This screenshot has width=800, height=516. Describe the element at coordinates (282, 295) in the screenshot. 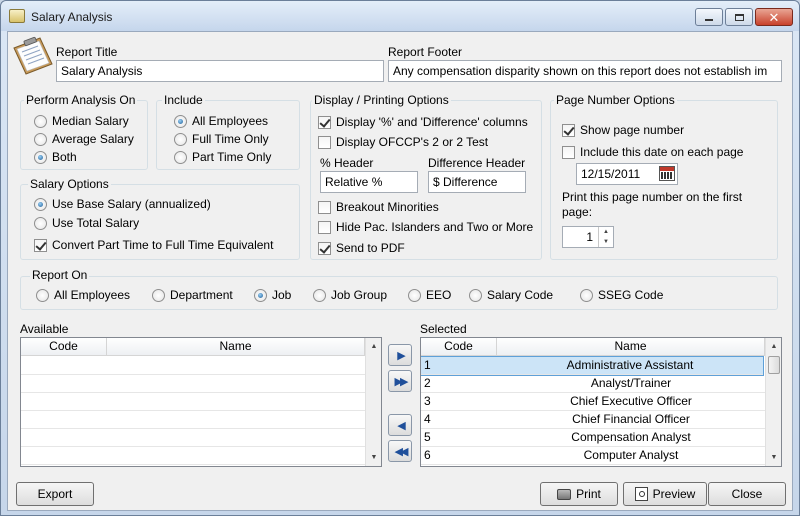

I see `radio-label: Job` at that location.